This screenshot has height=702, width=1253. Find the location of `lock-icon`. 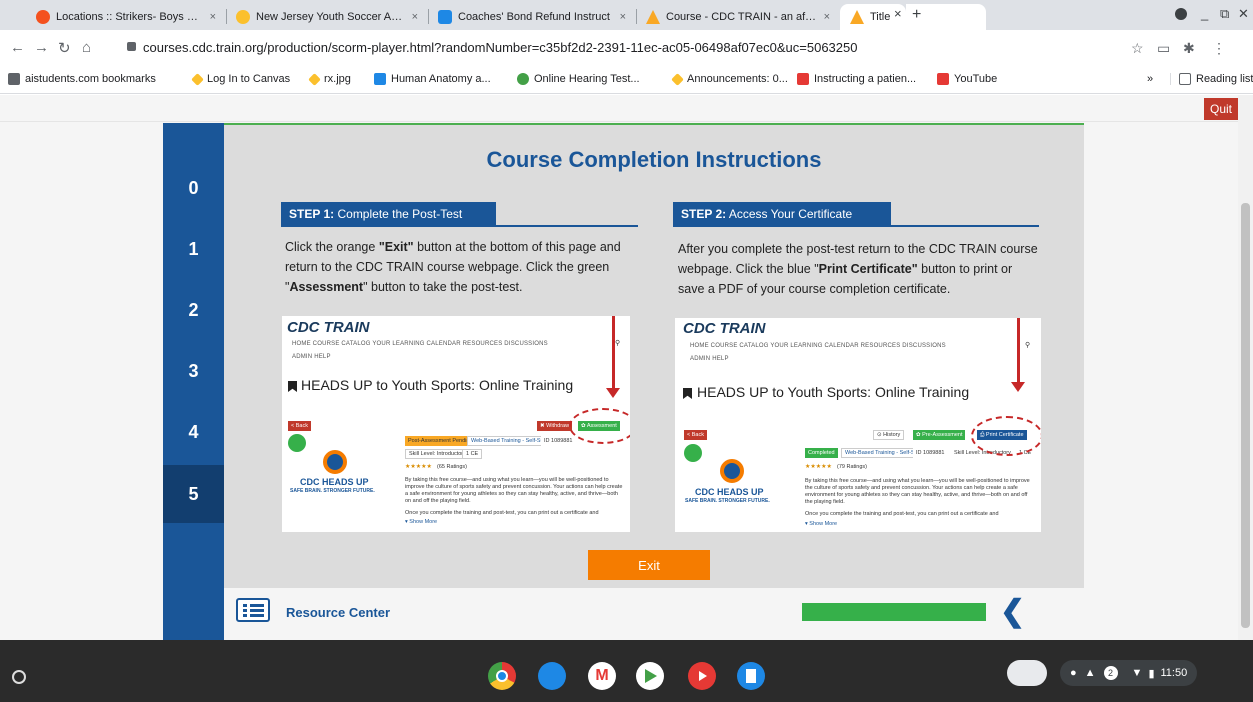

lock-icon is located at coordinates (131, 46).